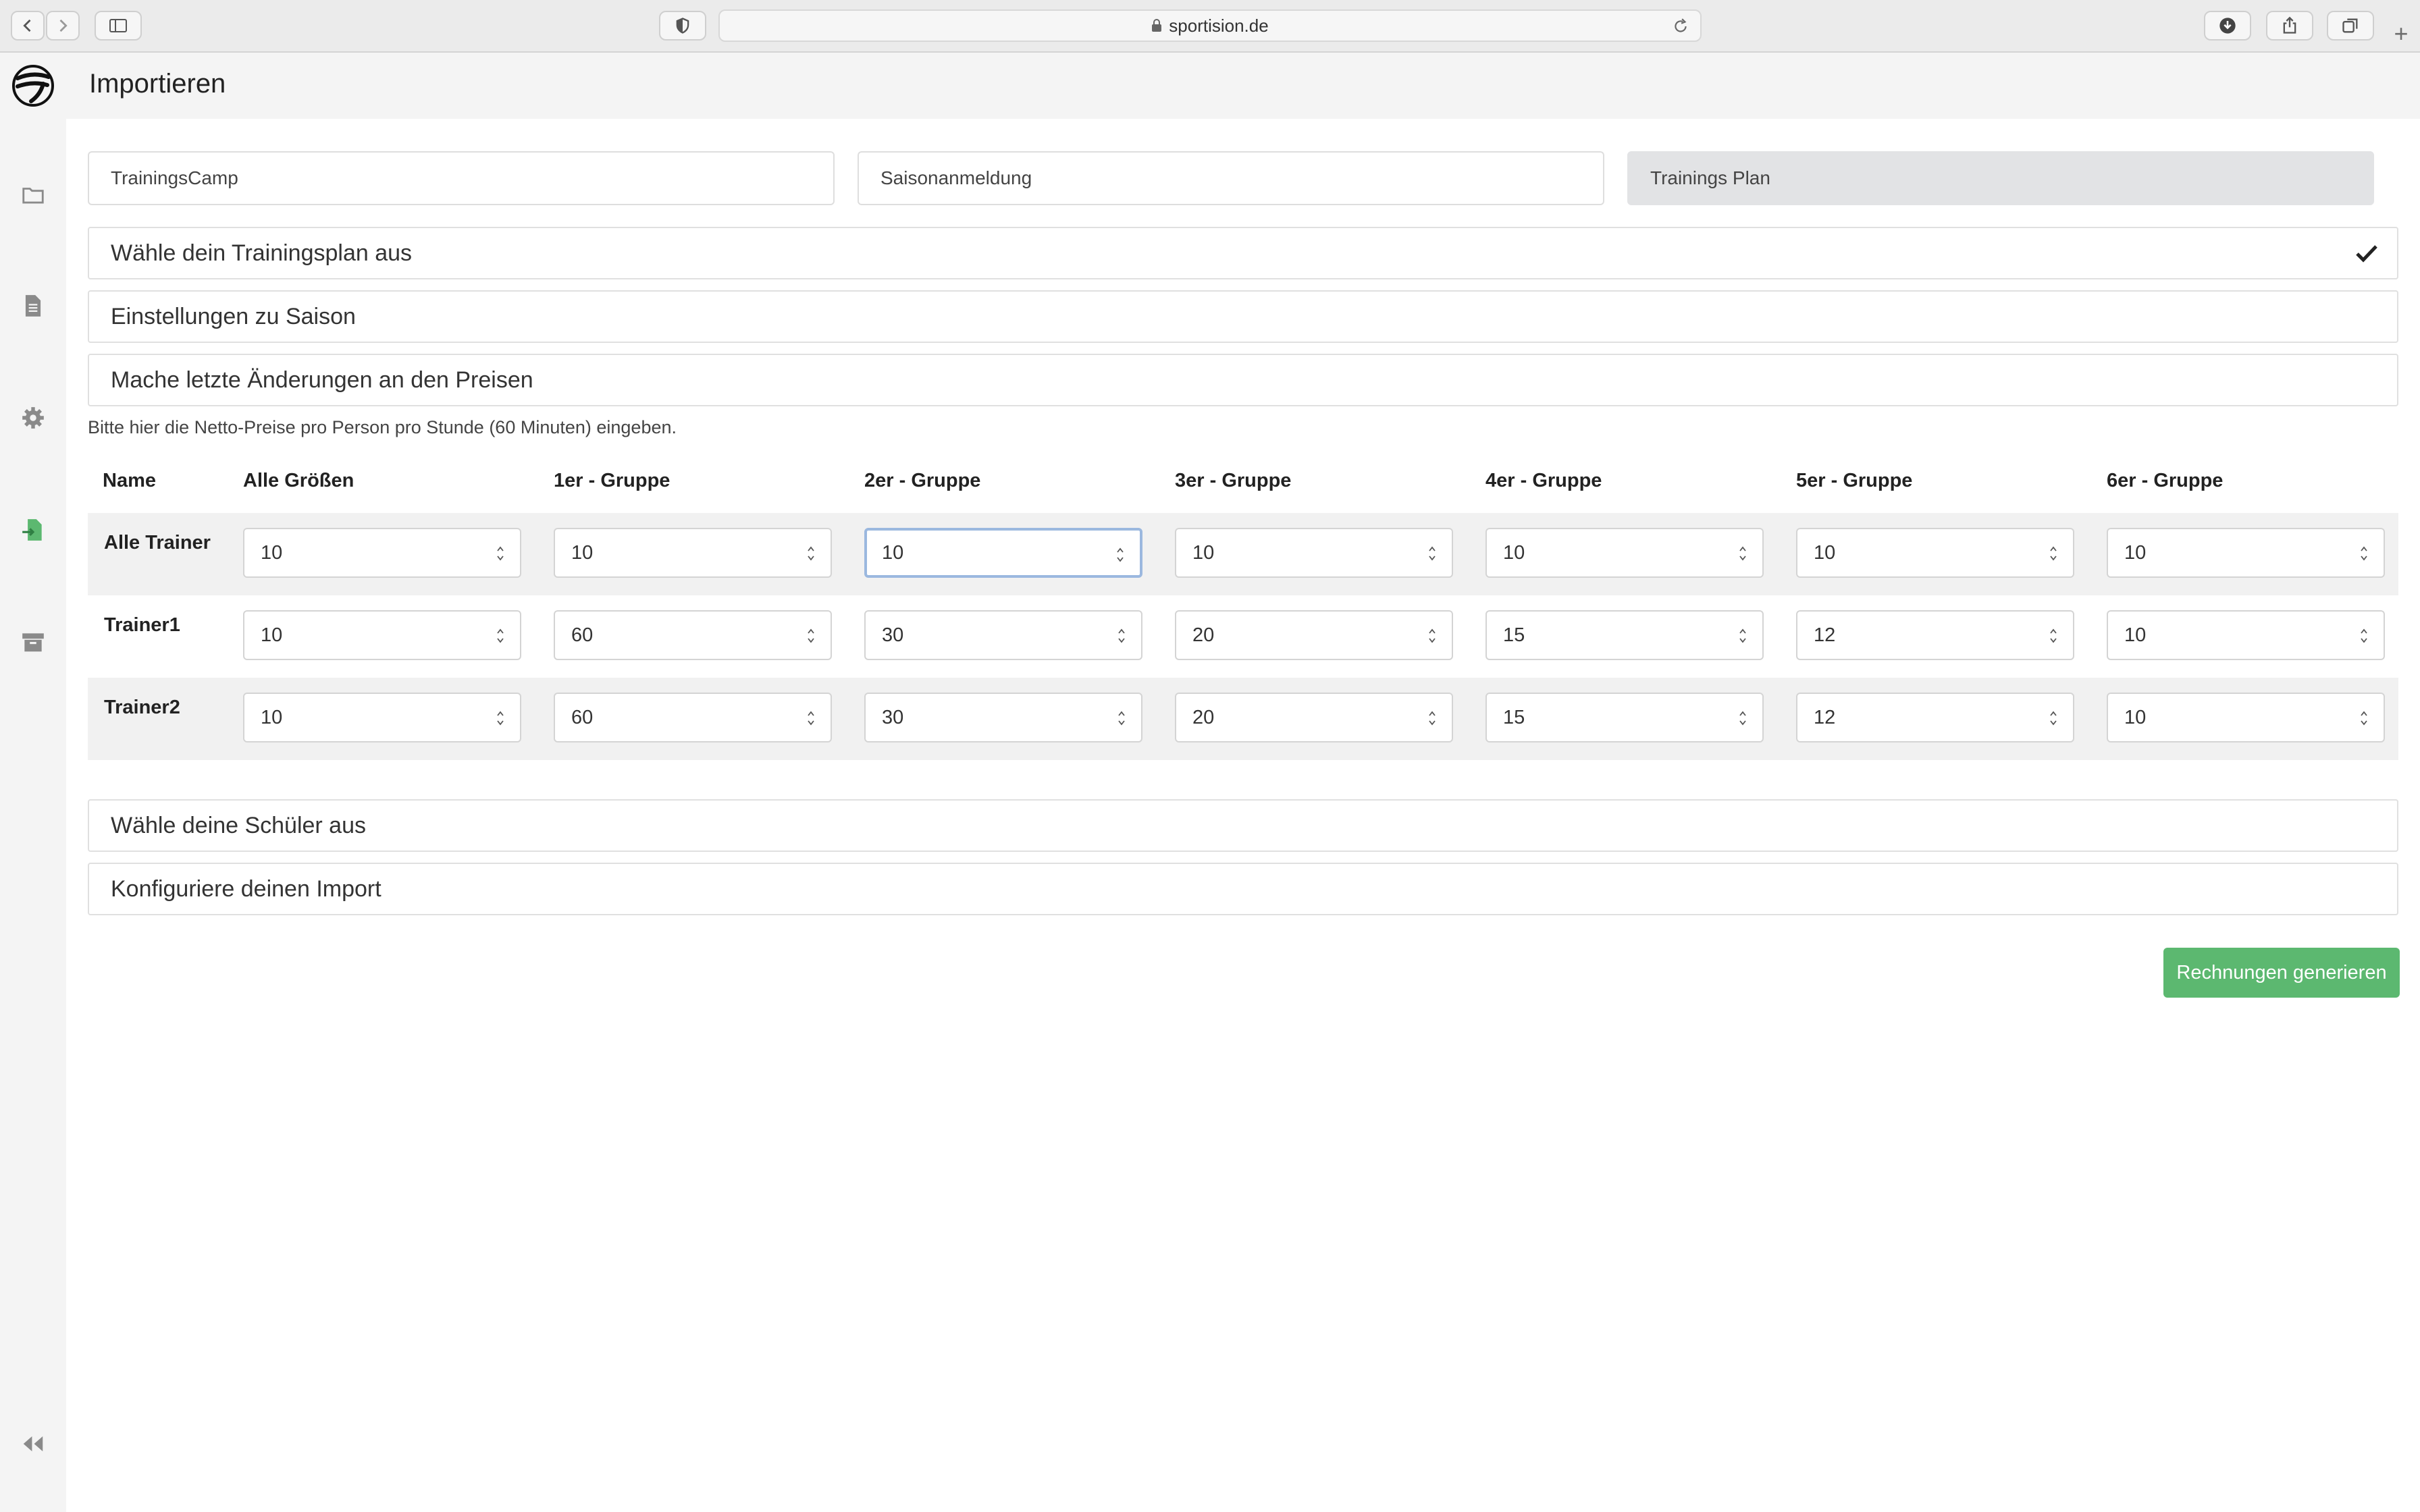 This screenshot has height=1512, width=2420. I want to click on sidebar-item-documents, so click(33, 306).